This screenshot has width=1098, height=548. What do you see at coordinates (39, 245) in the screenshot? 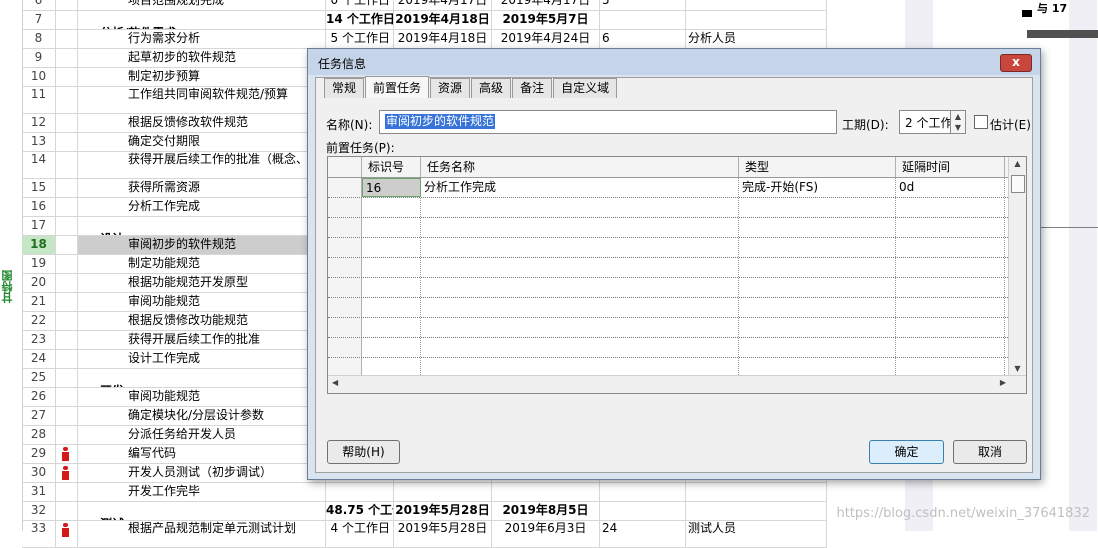
I see `task-id-cell: 18` at bounding box center [39, 245].